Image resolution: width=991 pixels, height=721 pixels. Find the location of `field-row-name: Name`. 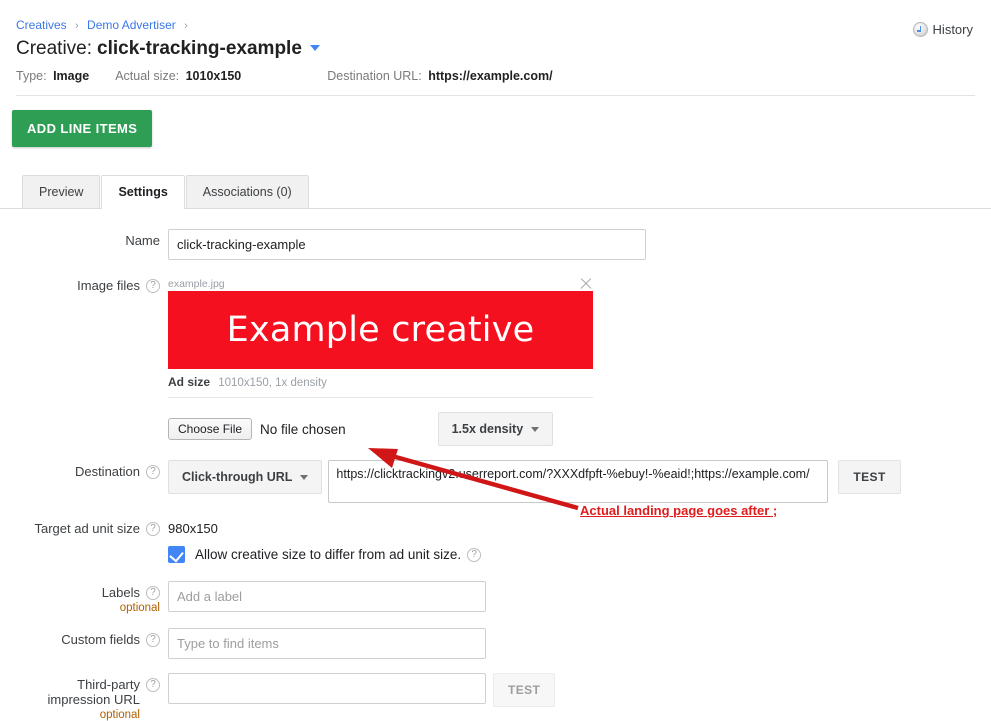

field-row-name: Name is located at coordinates (495, 244).